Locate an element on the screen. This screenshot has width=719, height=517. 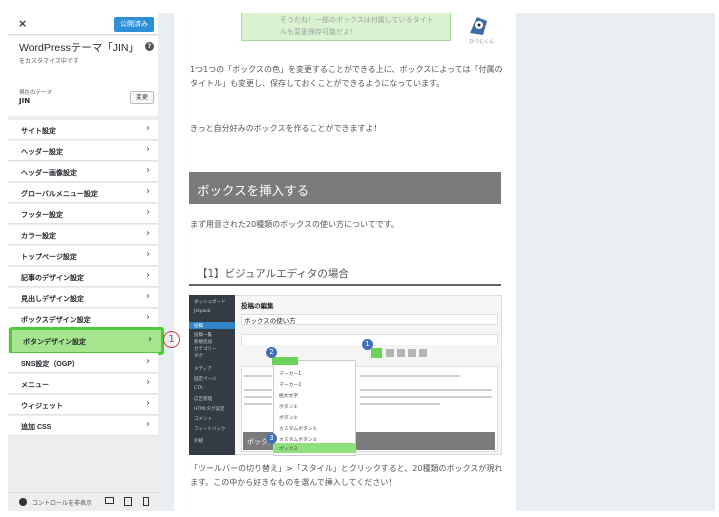
desktop-preview-icon is located at coordinates (109, 500).